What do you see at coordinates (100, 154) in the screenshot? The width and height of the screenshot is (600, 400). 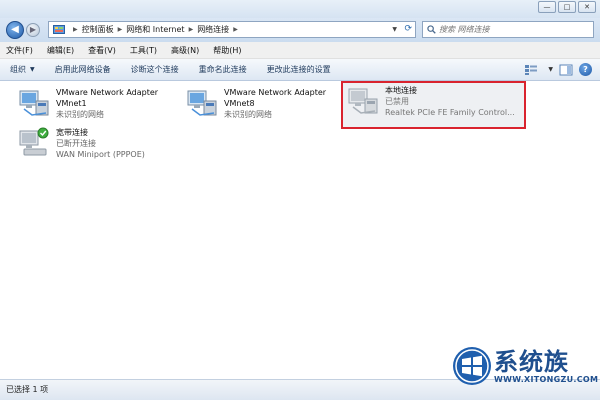 I see `connection-device: WAN Miniport (PPPOE)` at bounding box center [100, 154].